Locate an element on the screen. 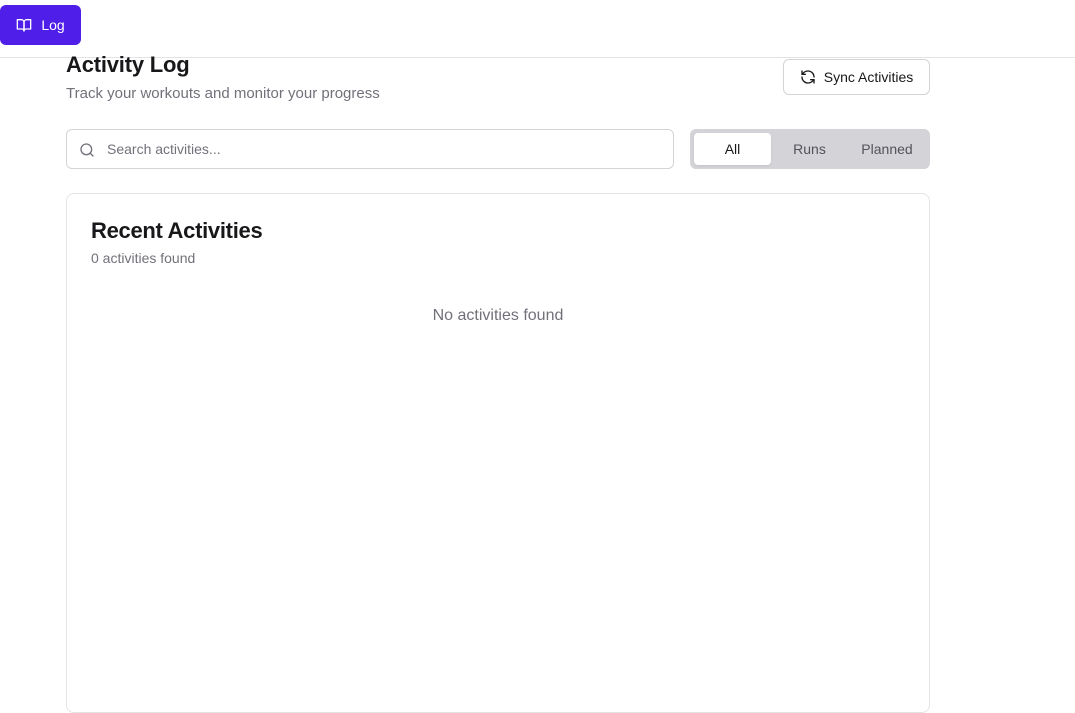 This screenshot has width=1075, height=713. activity-filter-tabs: All Runs Planned is located at coordinates (810, 149).